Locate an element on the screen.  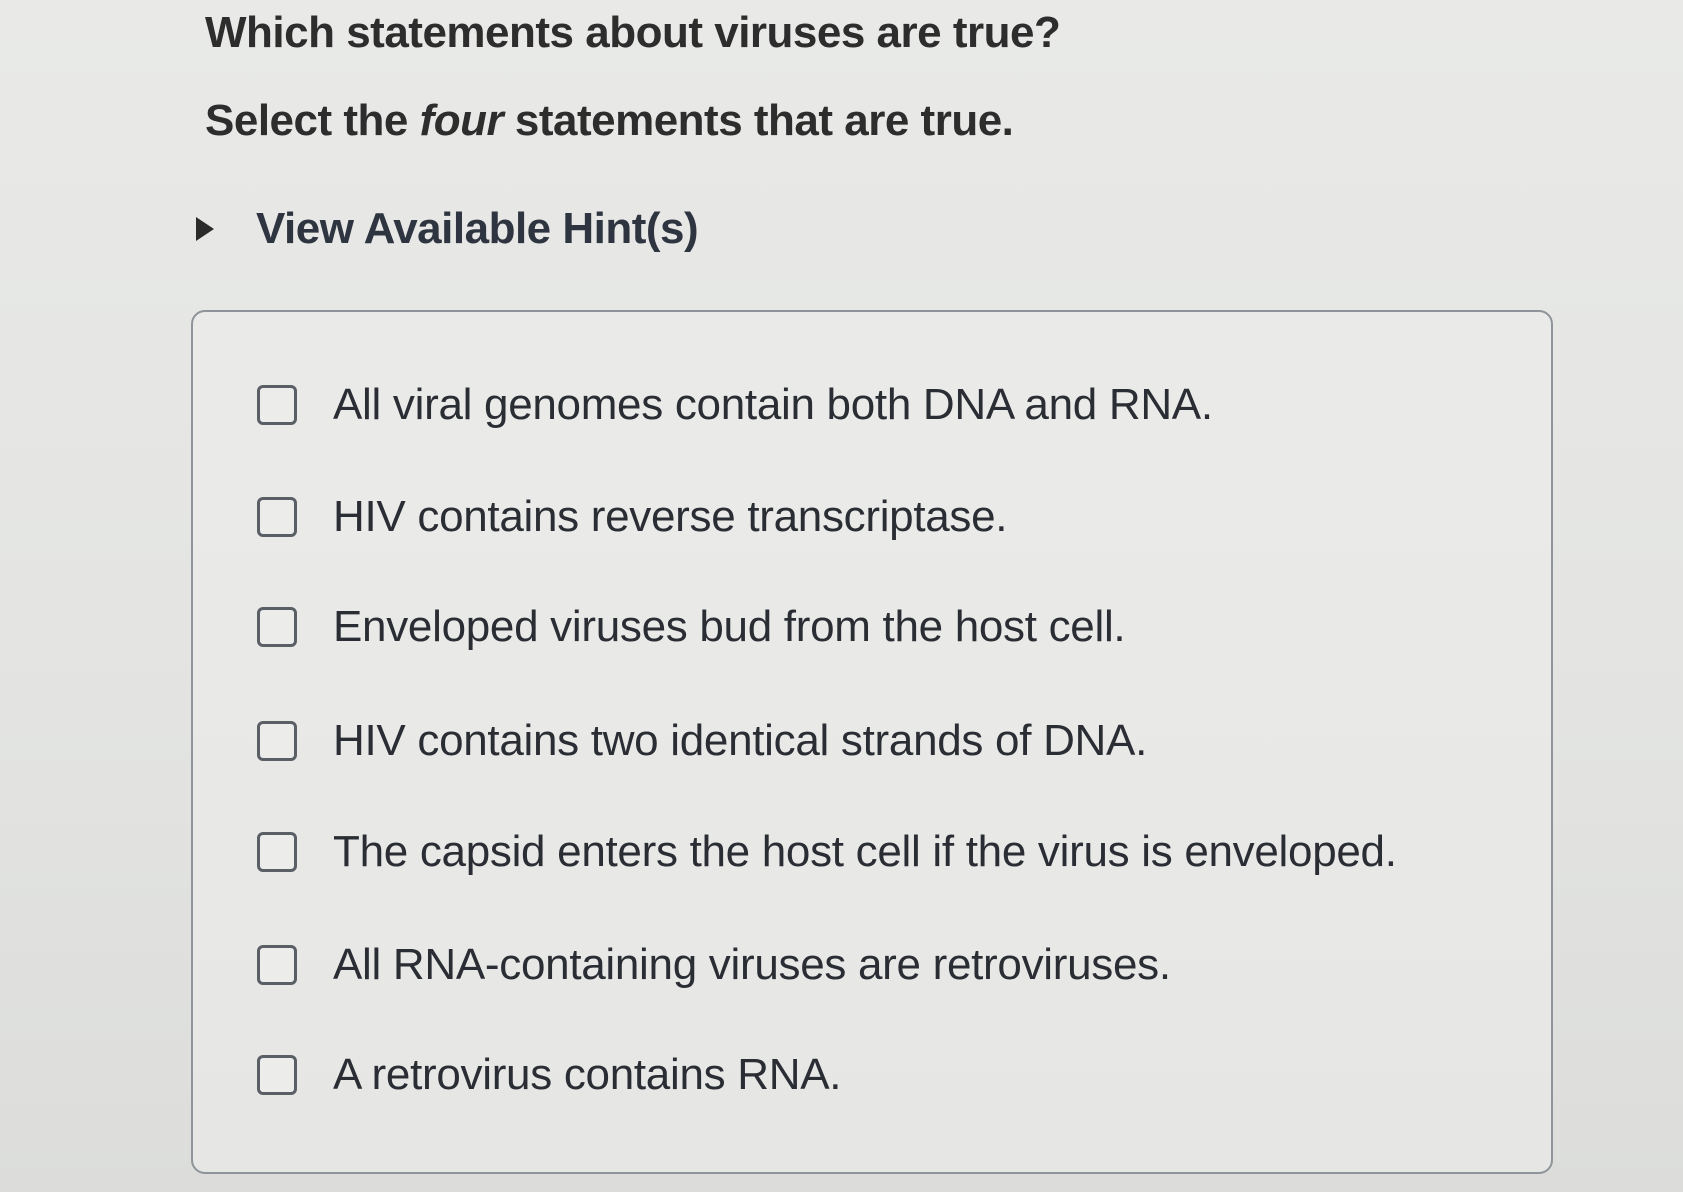
caret-right-icon is located at coordinates (205, 229).